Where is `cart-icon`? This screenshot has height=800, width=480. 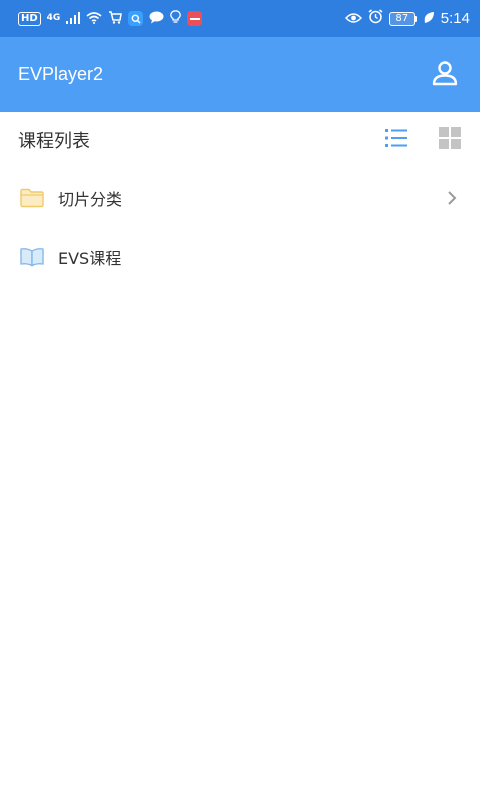 cart-icon is located at coordinates (115, 18).